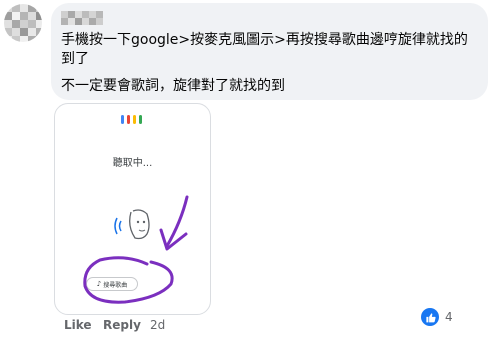 This screenshot has width=498, height=337. What do you see at coordinates (122, 325) in the screenshot?
I see `reply-button: Reply` at bounding box center [122, 325].